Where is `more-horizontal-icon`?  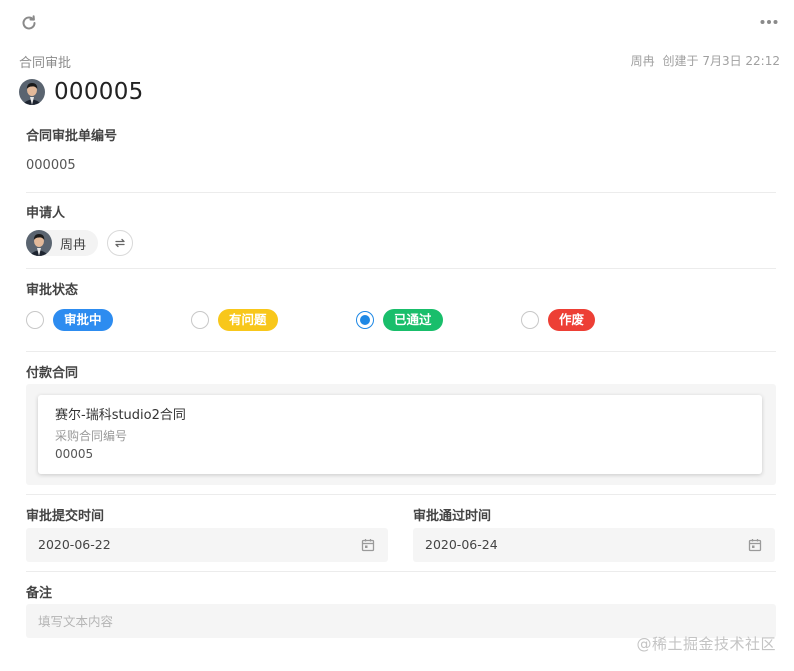 more-horizontal-icon is located at coordinates (769, 22).